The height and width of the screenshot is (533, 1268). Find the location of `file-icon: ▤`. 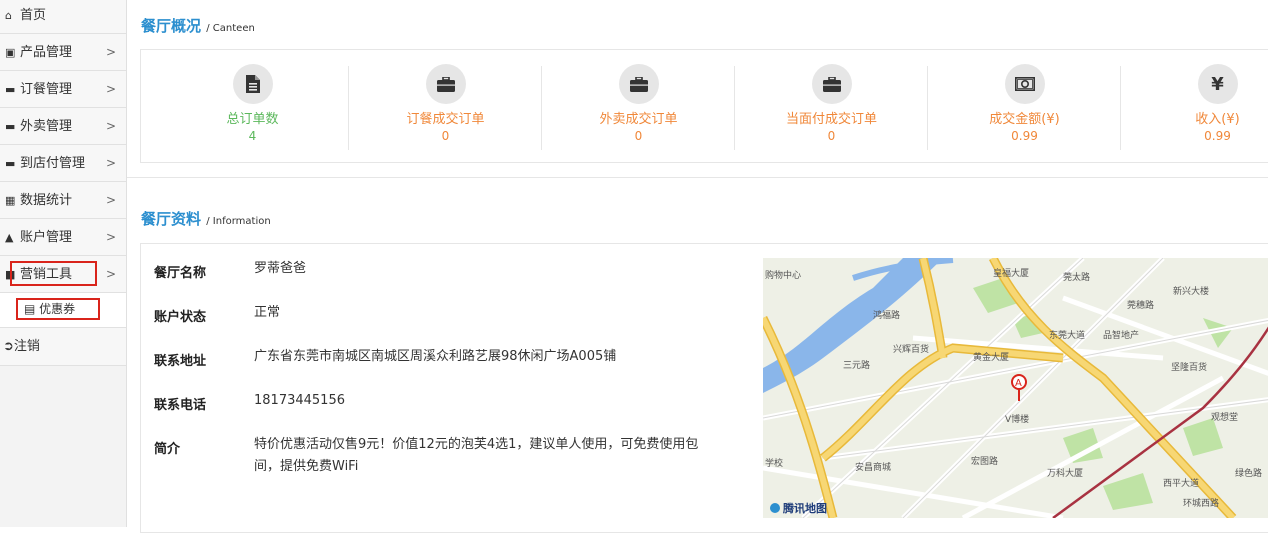

file-icon: ▤ is located at coordinates (30, 309).